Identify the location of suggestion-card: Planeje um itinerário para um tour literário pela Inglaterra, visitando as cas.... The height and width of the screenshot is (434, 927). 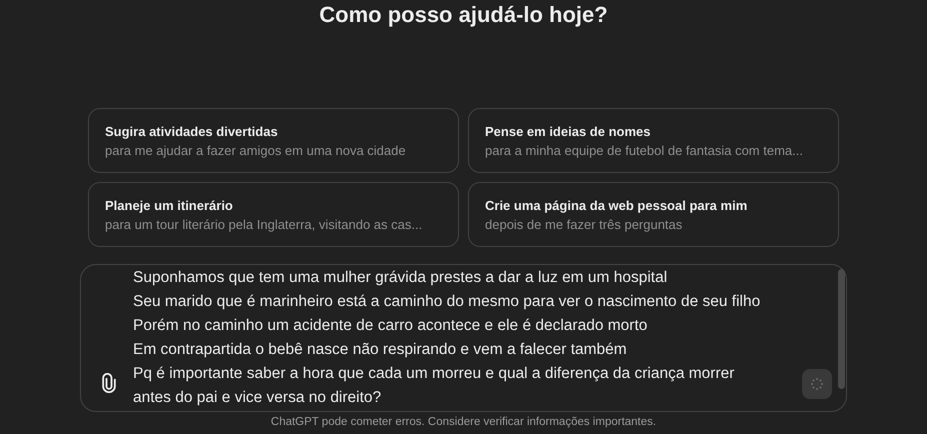
(273, 214).